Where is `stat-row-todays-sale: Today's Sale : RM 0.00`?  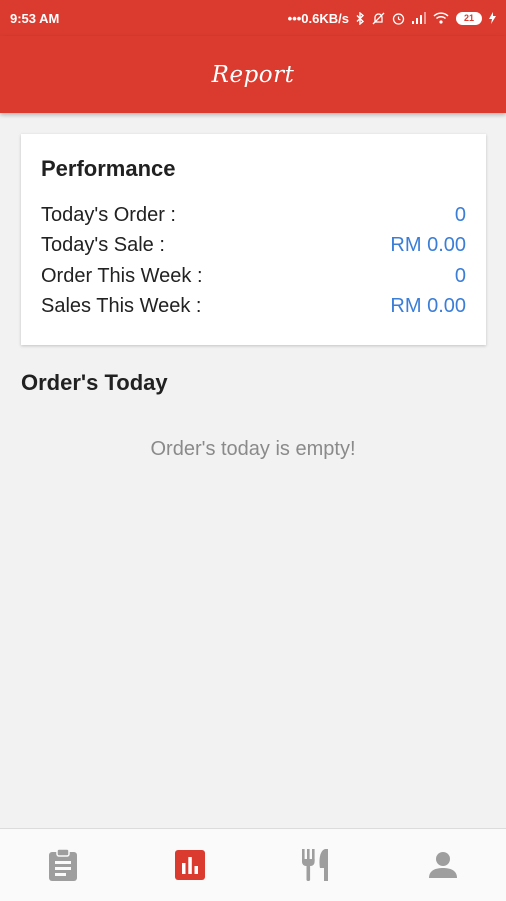
stat-row-todays-sale: Today's Sale : RM 0.00 is located at coordinates (253, 246).